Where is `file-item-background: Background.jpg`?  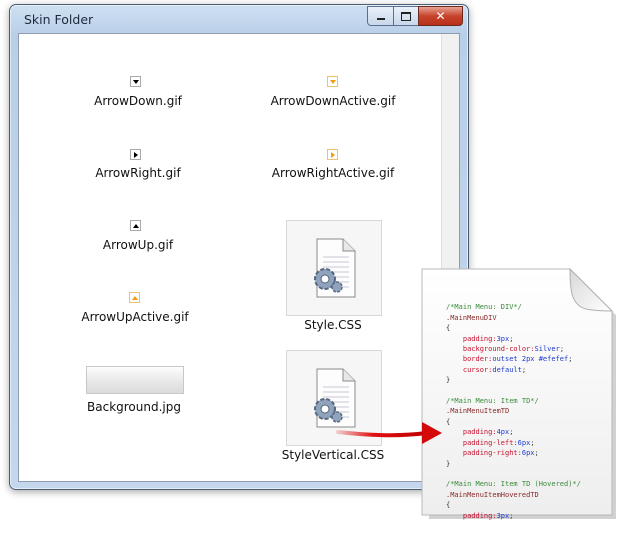
file-item-background: Background.jpg is located at coordinates (134, 391).